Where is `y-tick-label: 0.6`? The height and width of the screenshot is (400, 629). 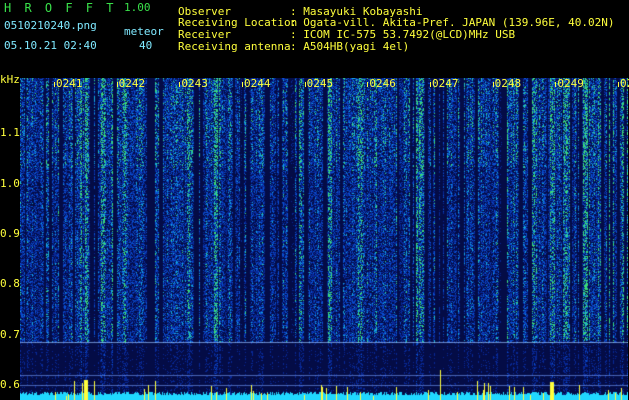
y-tick-label: 0.6 is located at coordinates (10, 384).